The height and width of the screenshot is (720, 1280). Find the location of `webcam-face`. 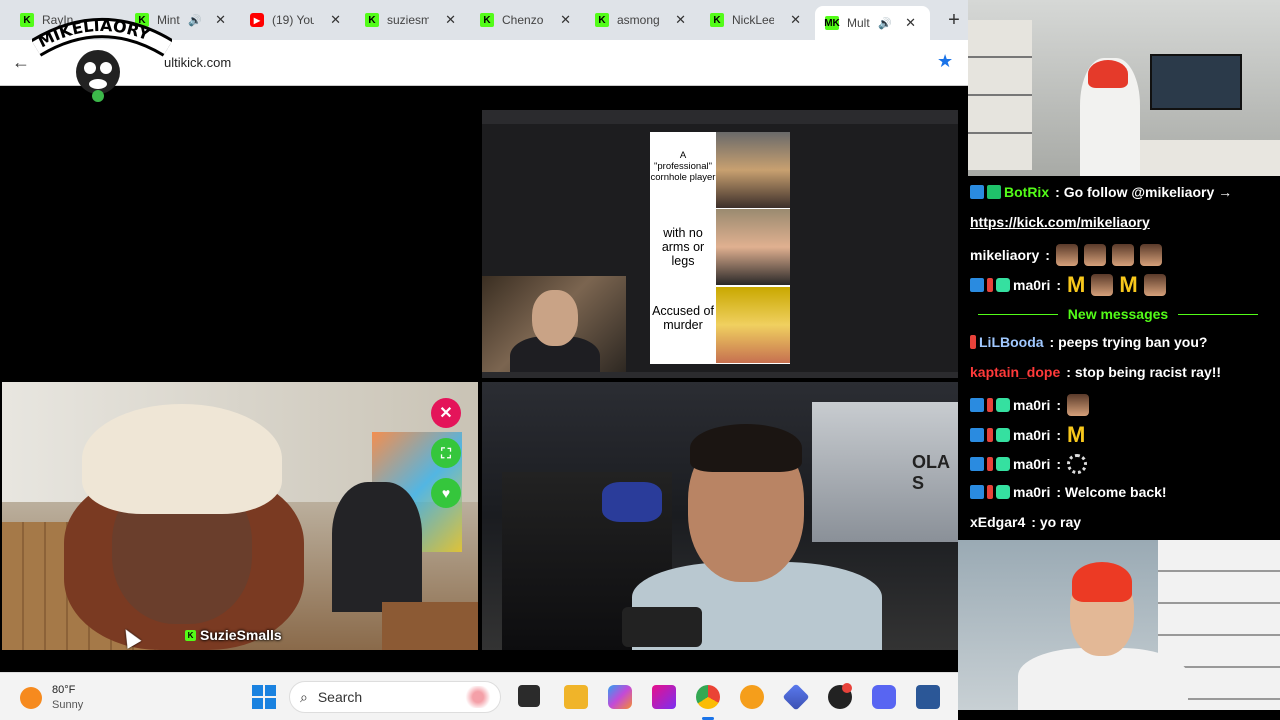

webcam-face is located at coordinates (555, 318).